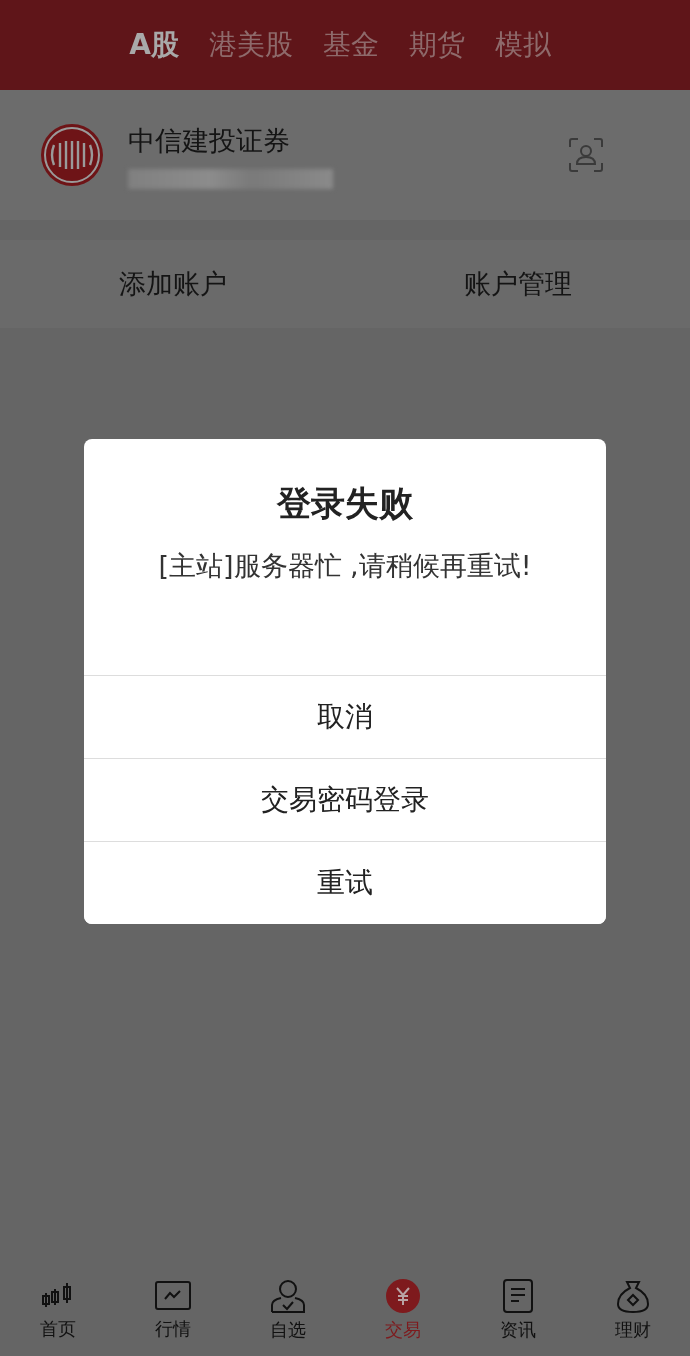  I want to click on nav-tab: 交易, so click(402, 1310).